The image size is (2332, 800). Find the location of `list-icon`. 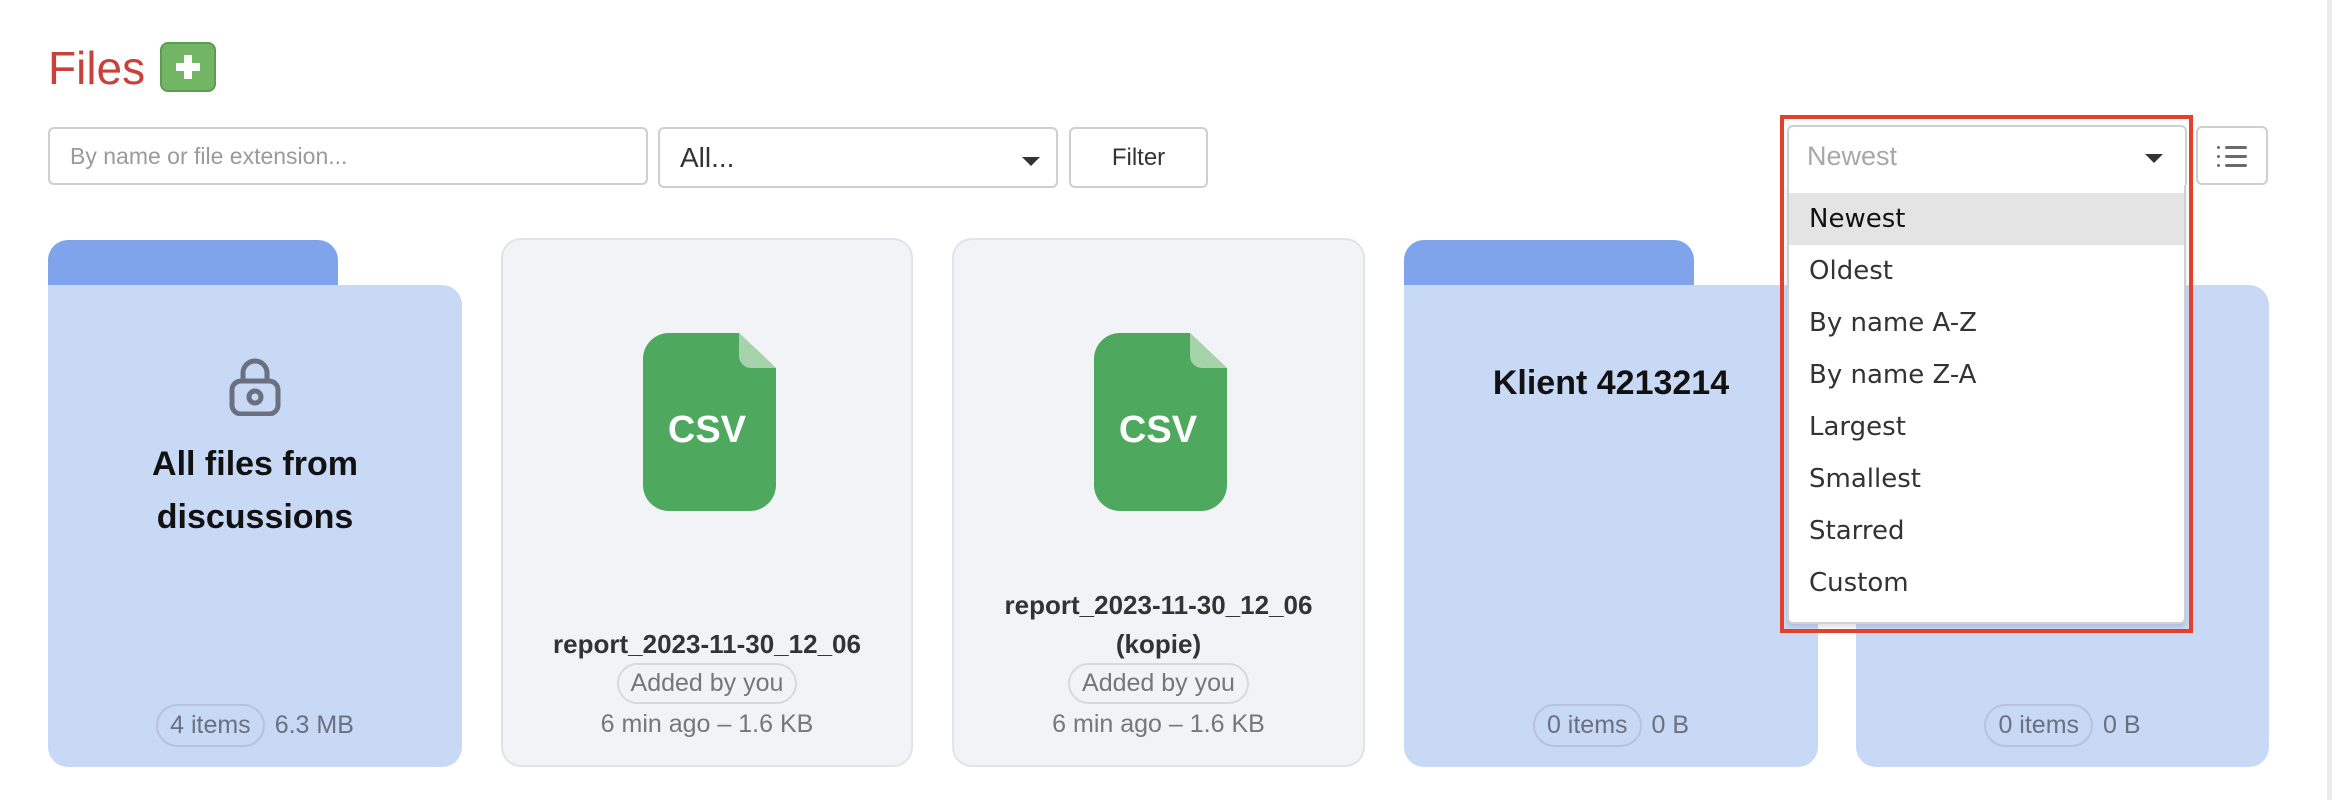

list-icon is located at coordinates (2232, 156).